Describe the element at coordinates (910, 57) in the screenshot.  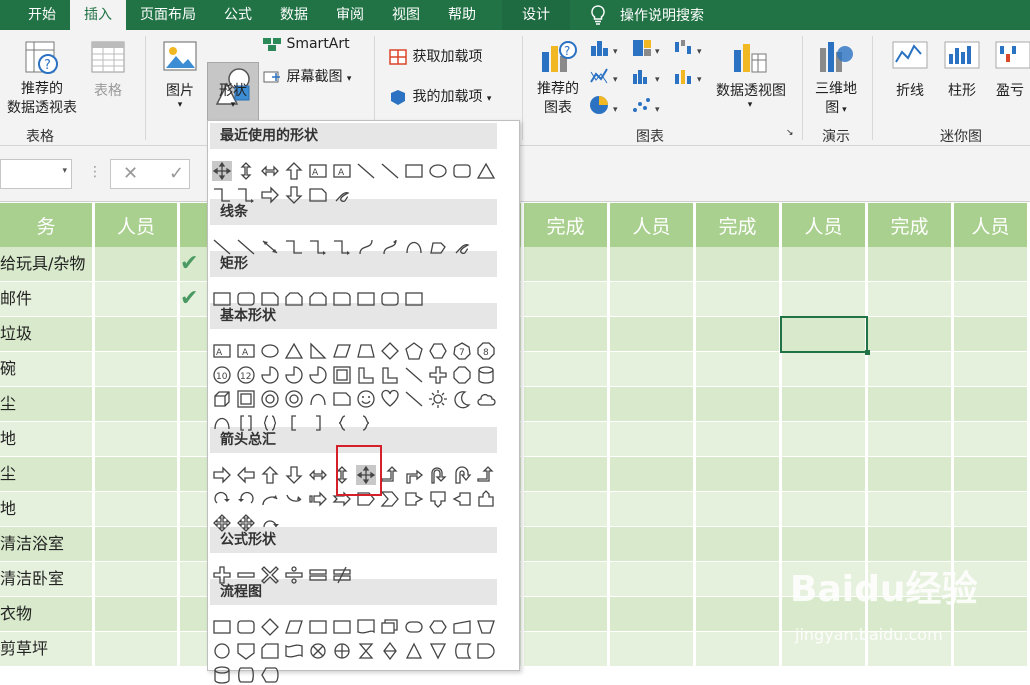
I see `sparkline-line-button` at that location.